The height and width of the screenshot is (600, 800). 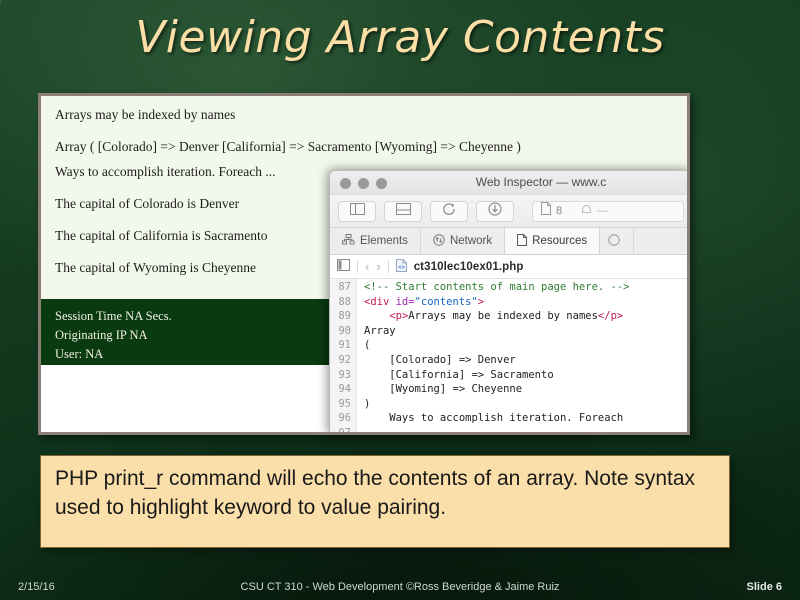 I want to click on code-token: Arrays may be indexed by names, so click(x=503, y=316).